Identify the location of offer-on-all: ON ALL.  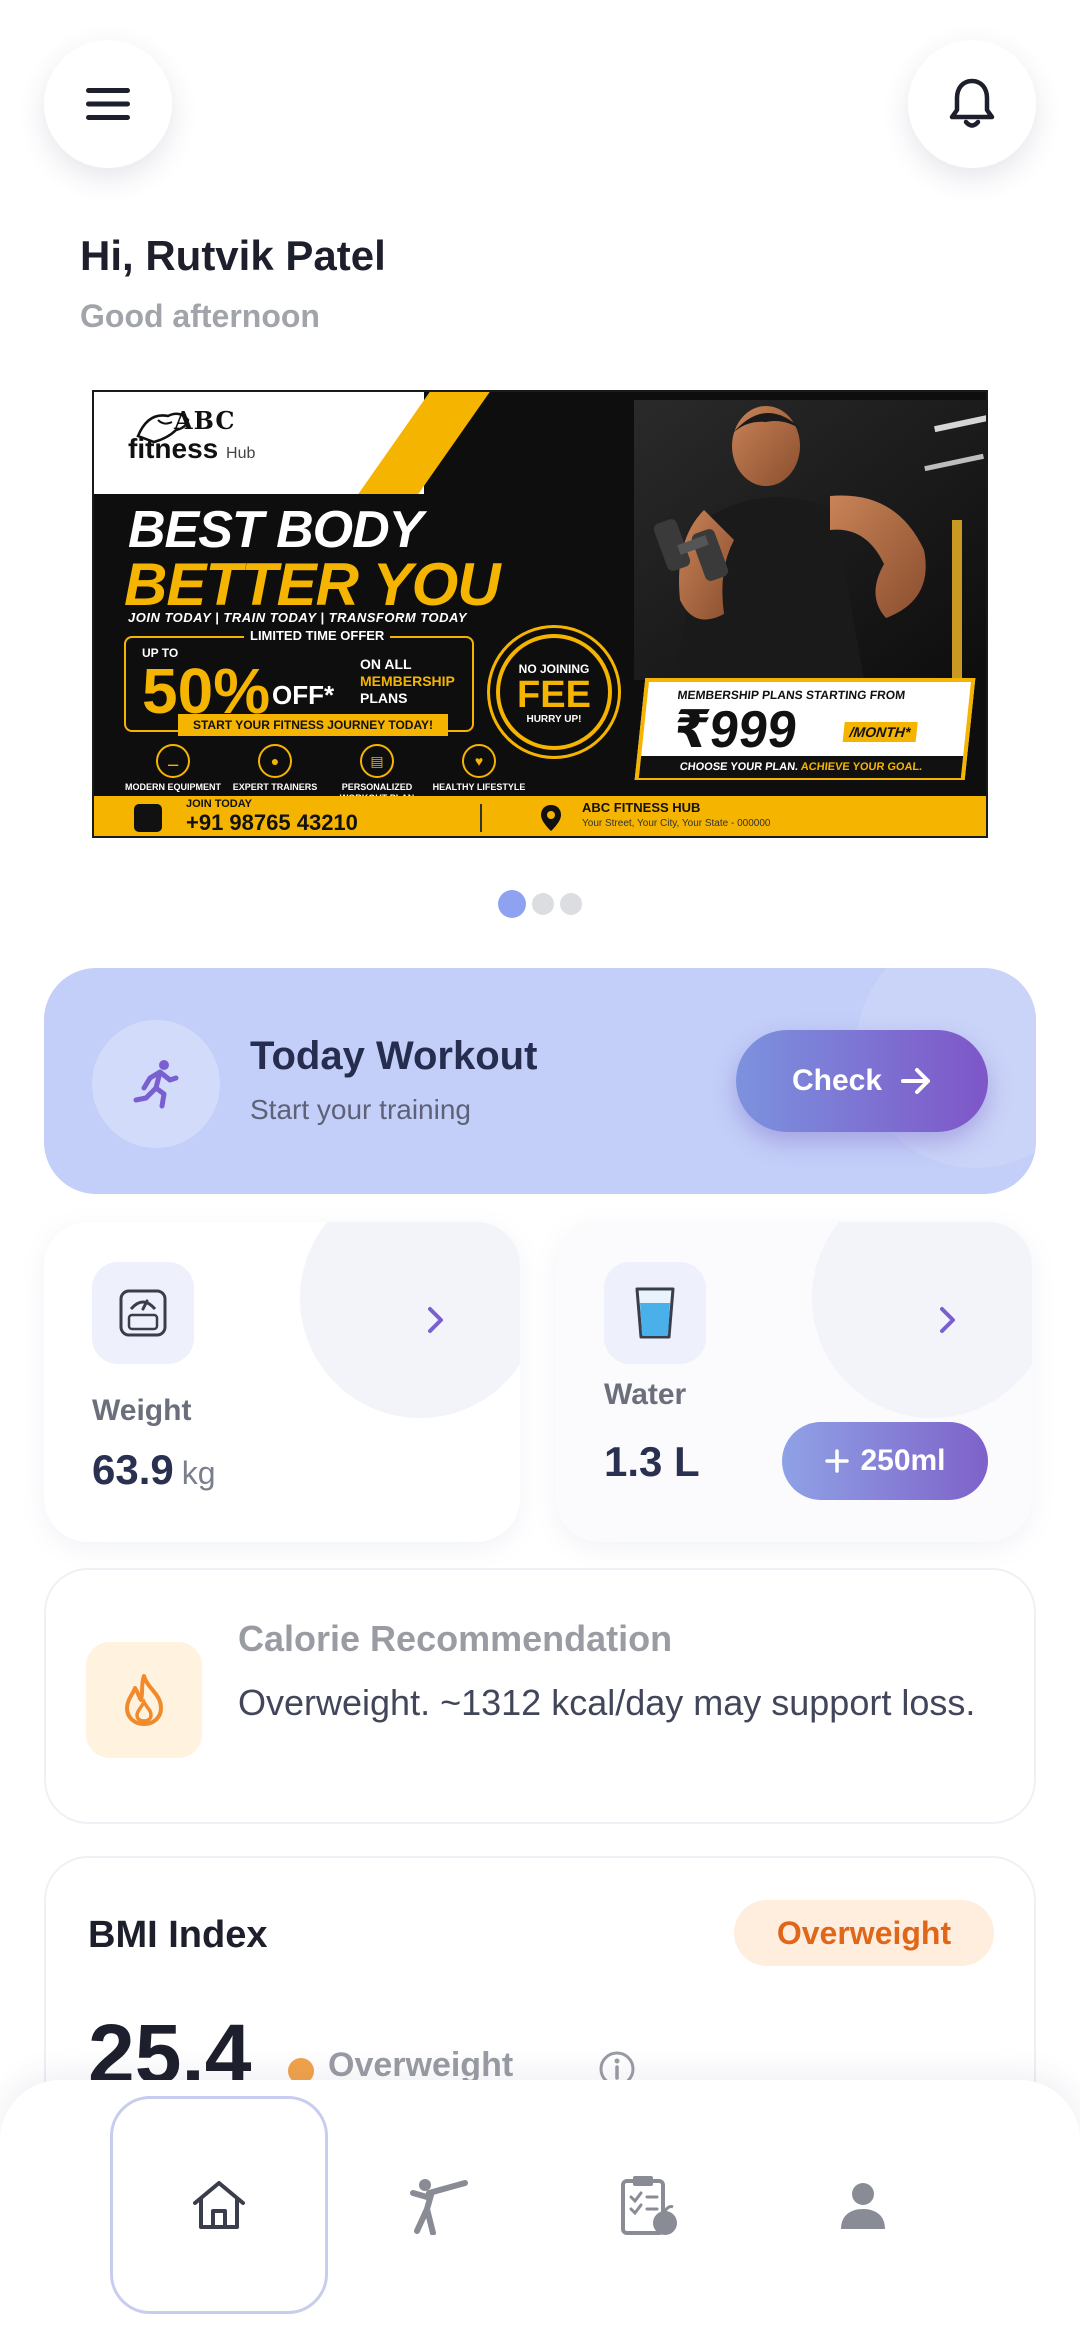
(386, 664).